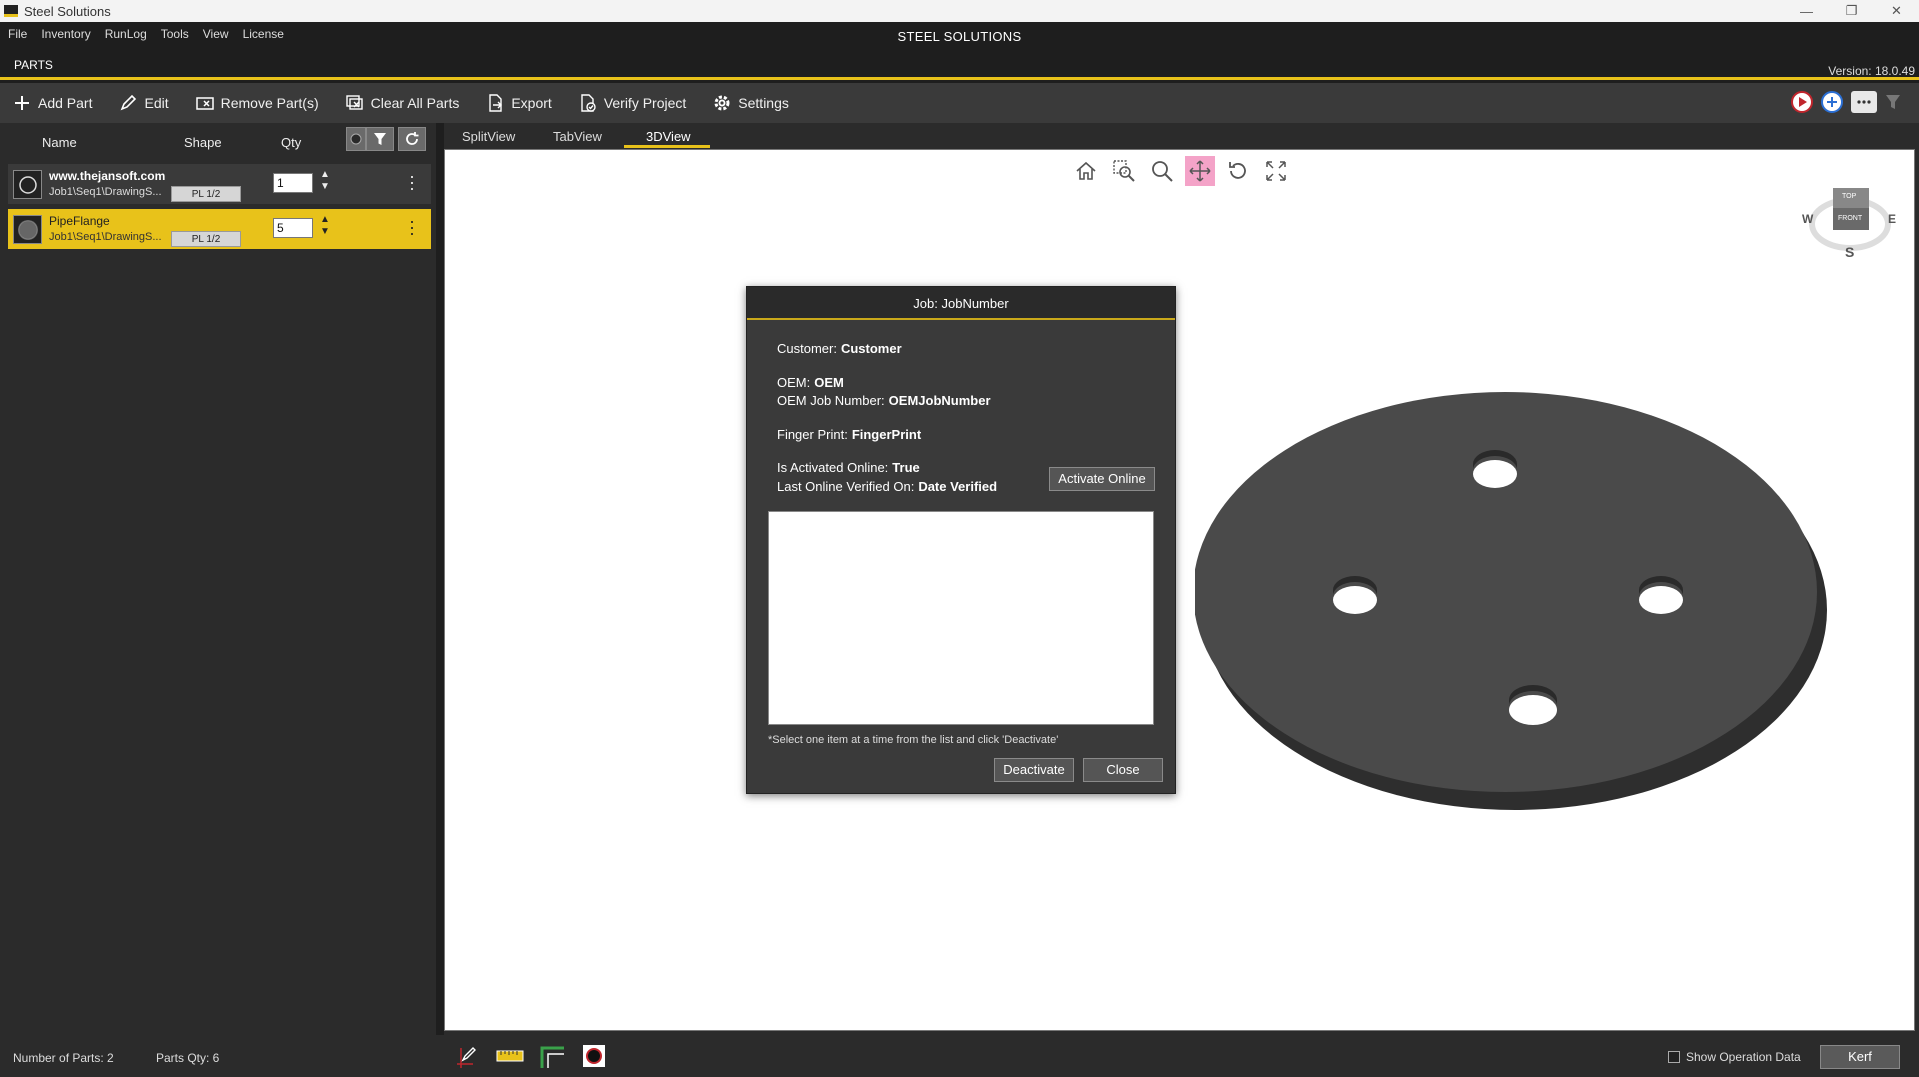 The image size is (1919, 1077). I want to click on fingerprint-value: FingerPrint, so click(886, 434).